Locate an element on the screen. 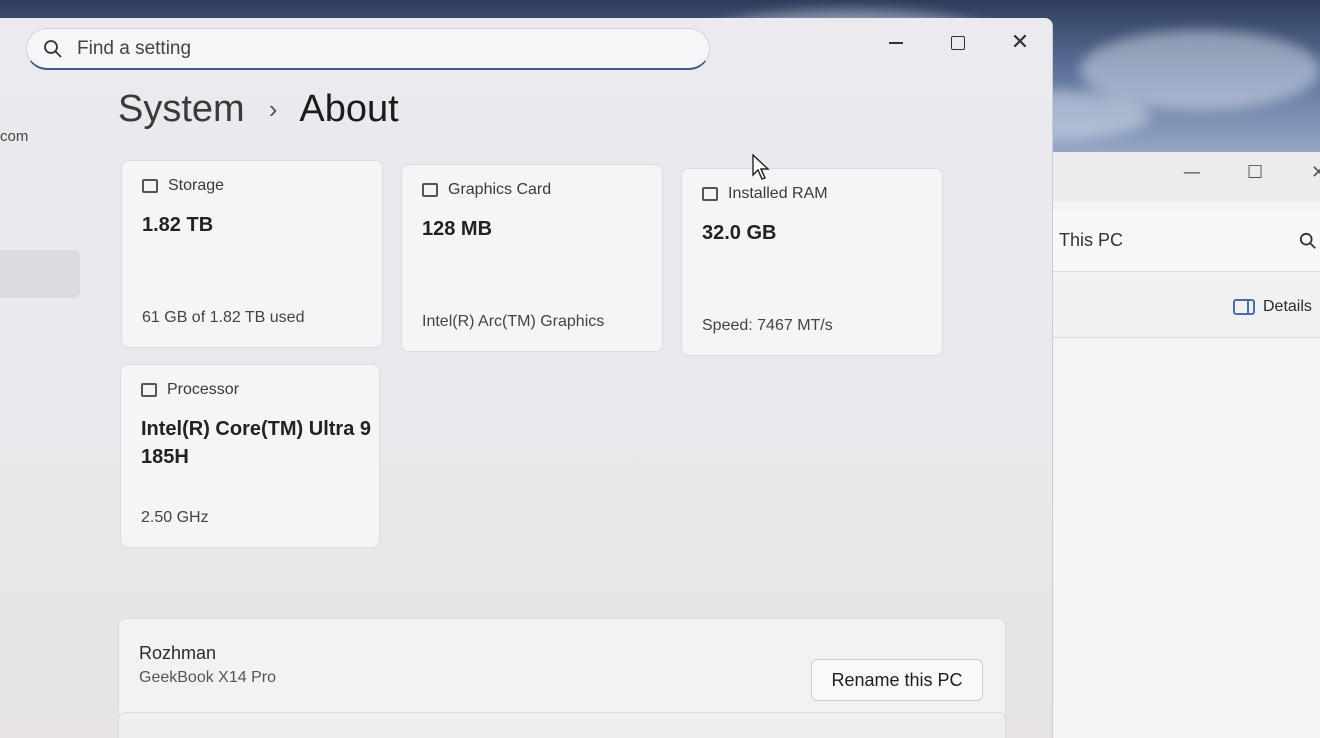 The image size is (1320, 738). storage-detail: 61 GB of 1.82 TB used is located at coordinates (223, 317).